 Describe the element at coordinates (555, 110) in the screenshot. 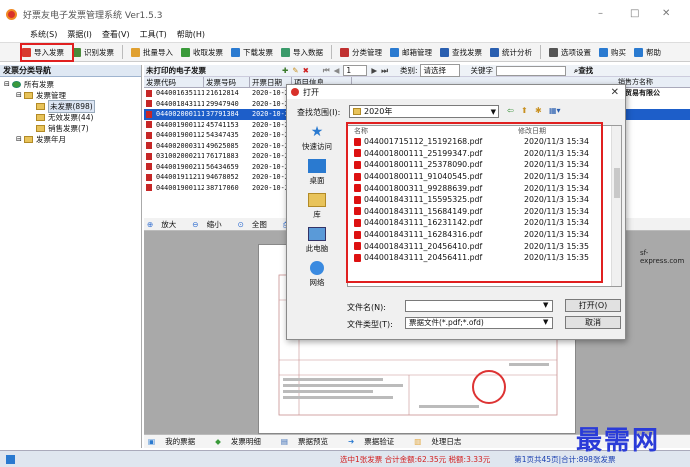

I see `view-menu-icon: ▦▾` at that location.